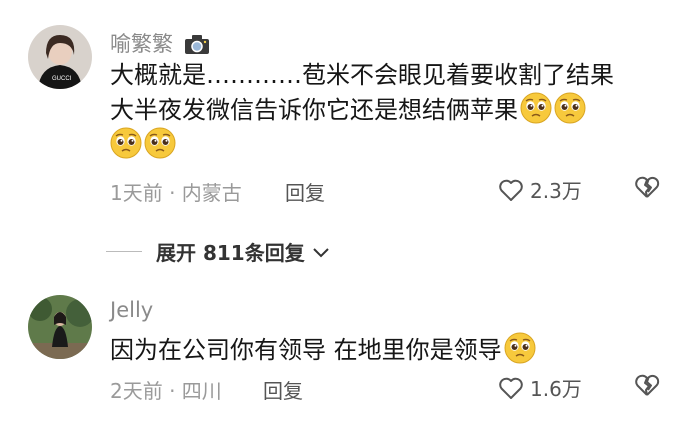 The image size is (690, 422). What do you see at coordinates (230, 251) in the screenshot?
I see `expand-replies-label: 展开 811条回复` at bounding box center [230, 251].